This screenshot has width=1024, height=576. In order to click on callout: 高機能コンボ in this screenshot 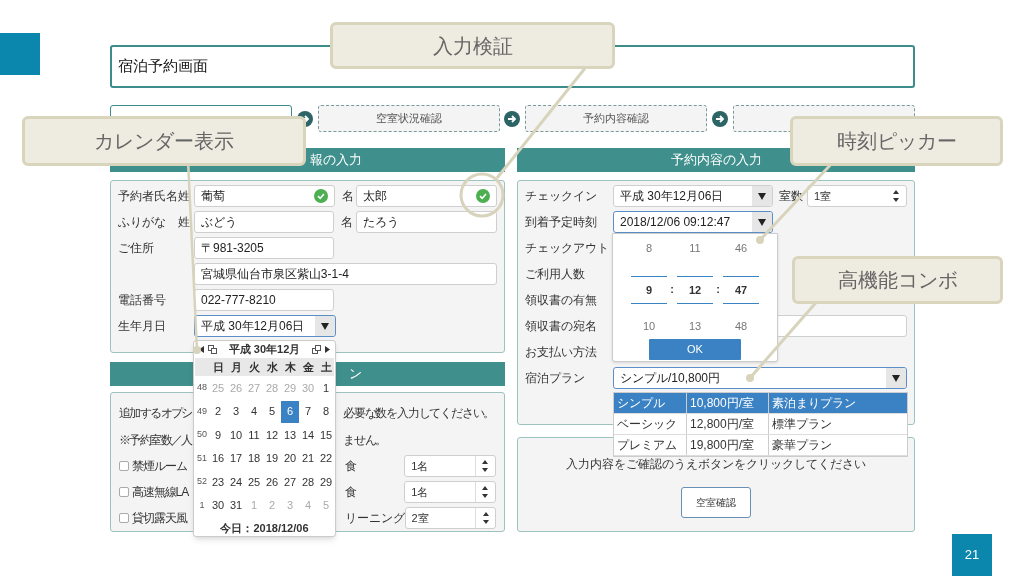, I will do `click(897, 280)`.